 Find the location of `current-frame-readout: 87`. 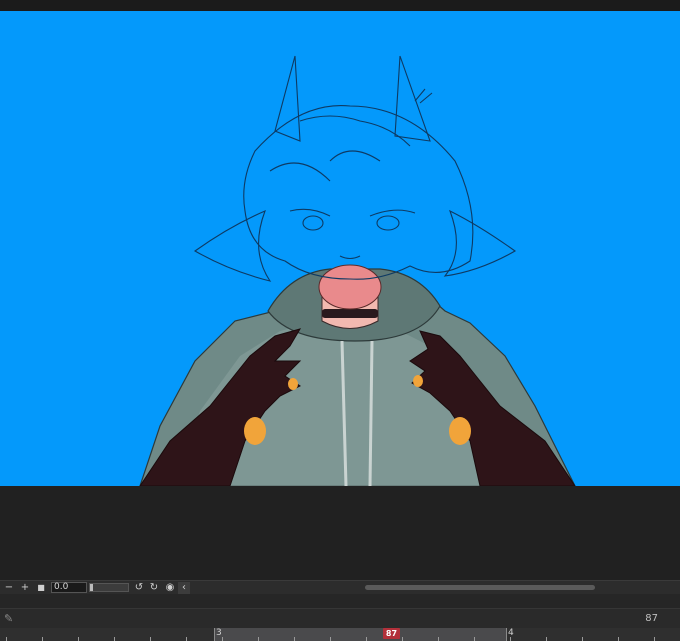

current-frame-readout: 87 is located at coordinates (651, 618).